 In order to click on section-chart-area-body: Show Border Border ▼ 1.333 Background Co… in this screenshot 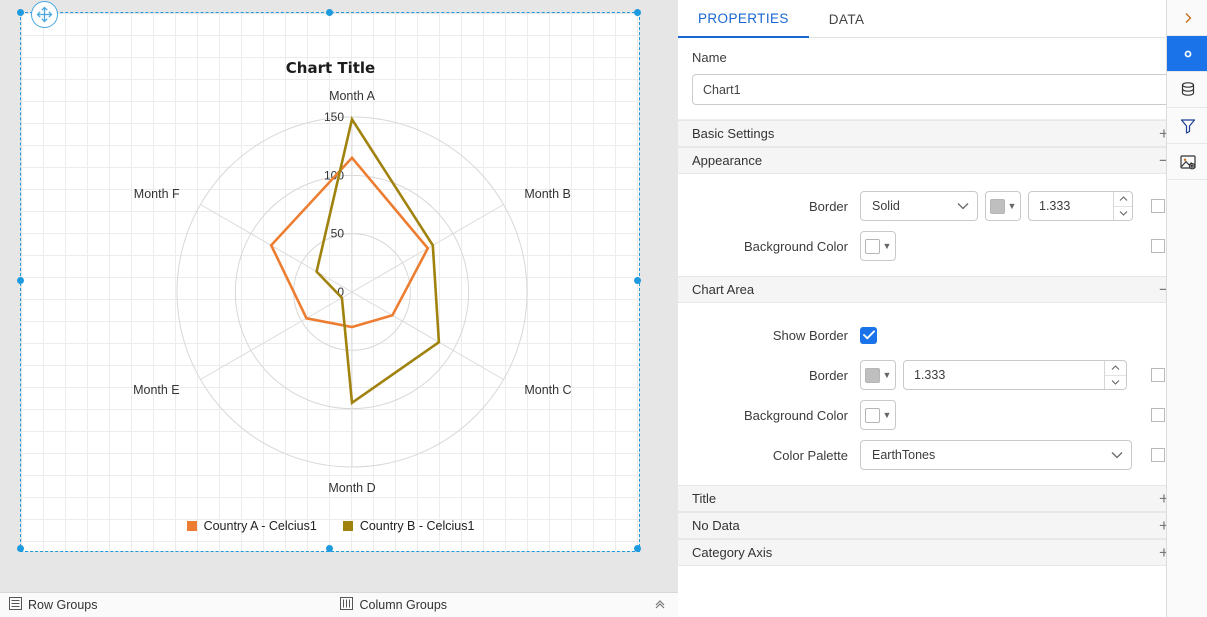, I will do `click(931, 394)`.